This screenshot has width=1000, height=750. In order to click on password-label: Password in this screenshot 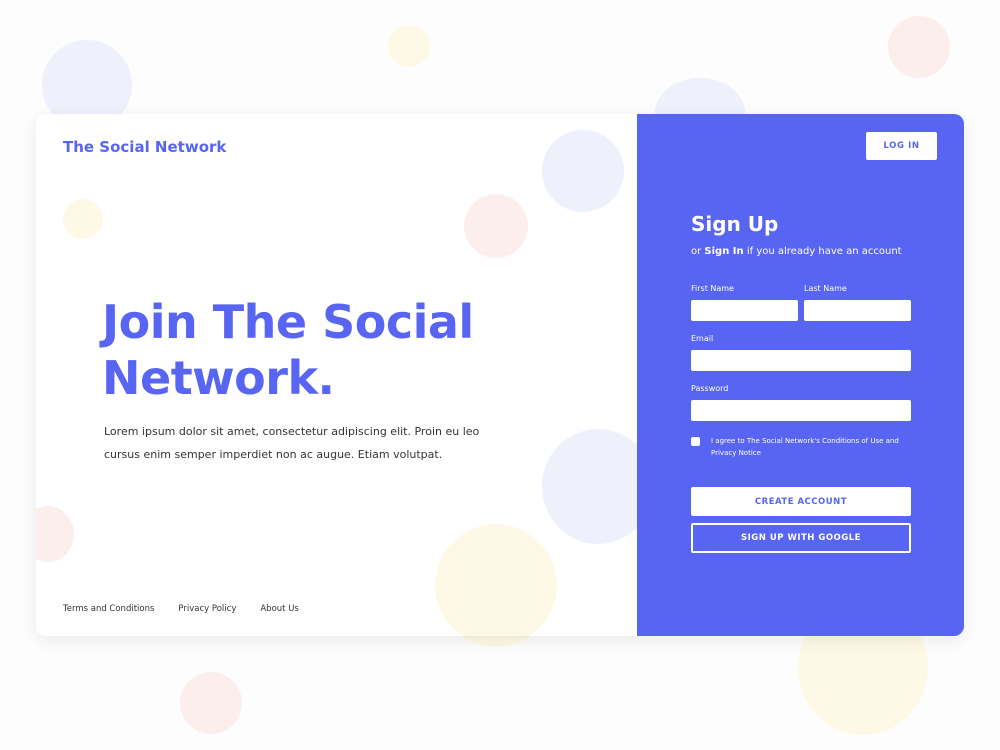, I will do `click(710, 388)`.